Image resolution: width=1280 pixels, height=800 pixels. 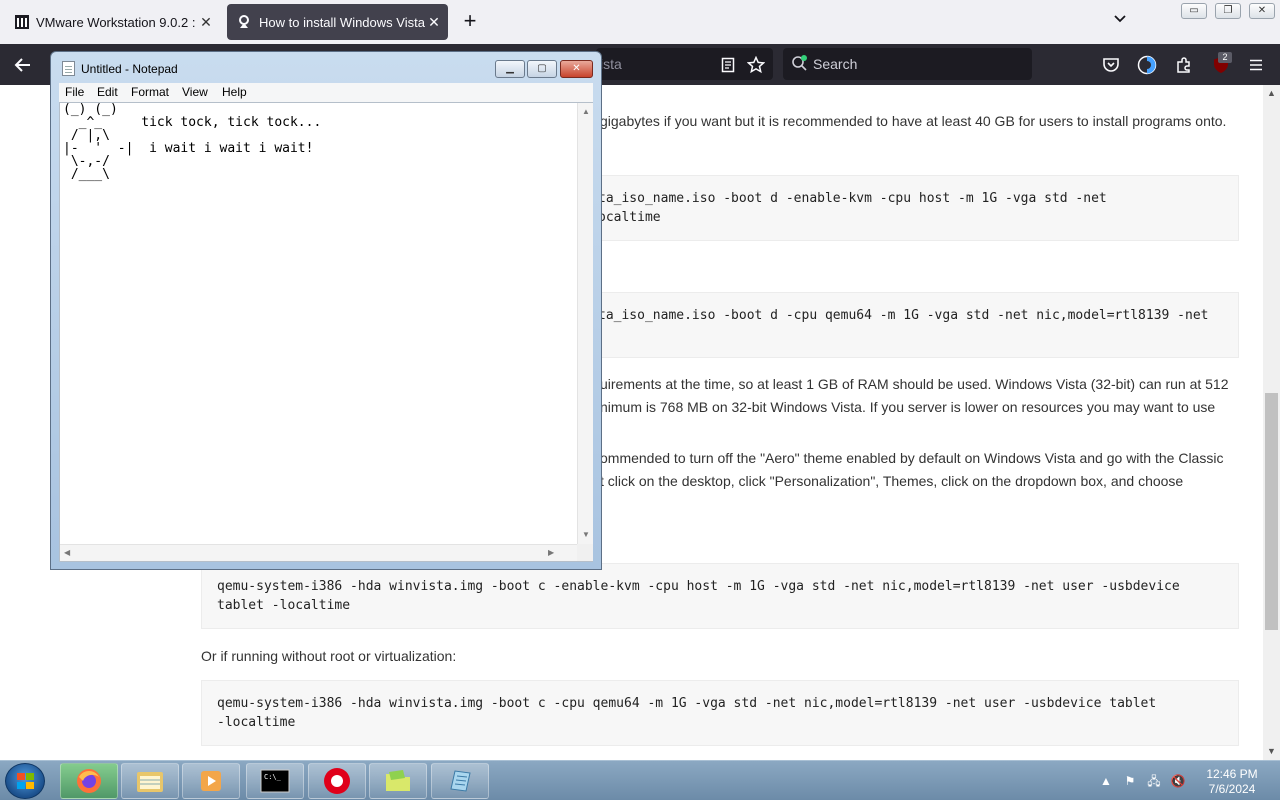 What do you see at coordinates (835, 64) in the screenshot?
I see `search-placeholder: Search` at bounding box center [835, 64].